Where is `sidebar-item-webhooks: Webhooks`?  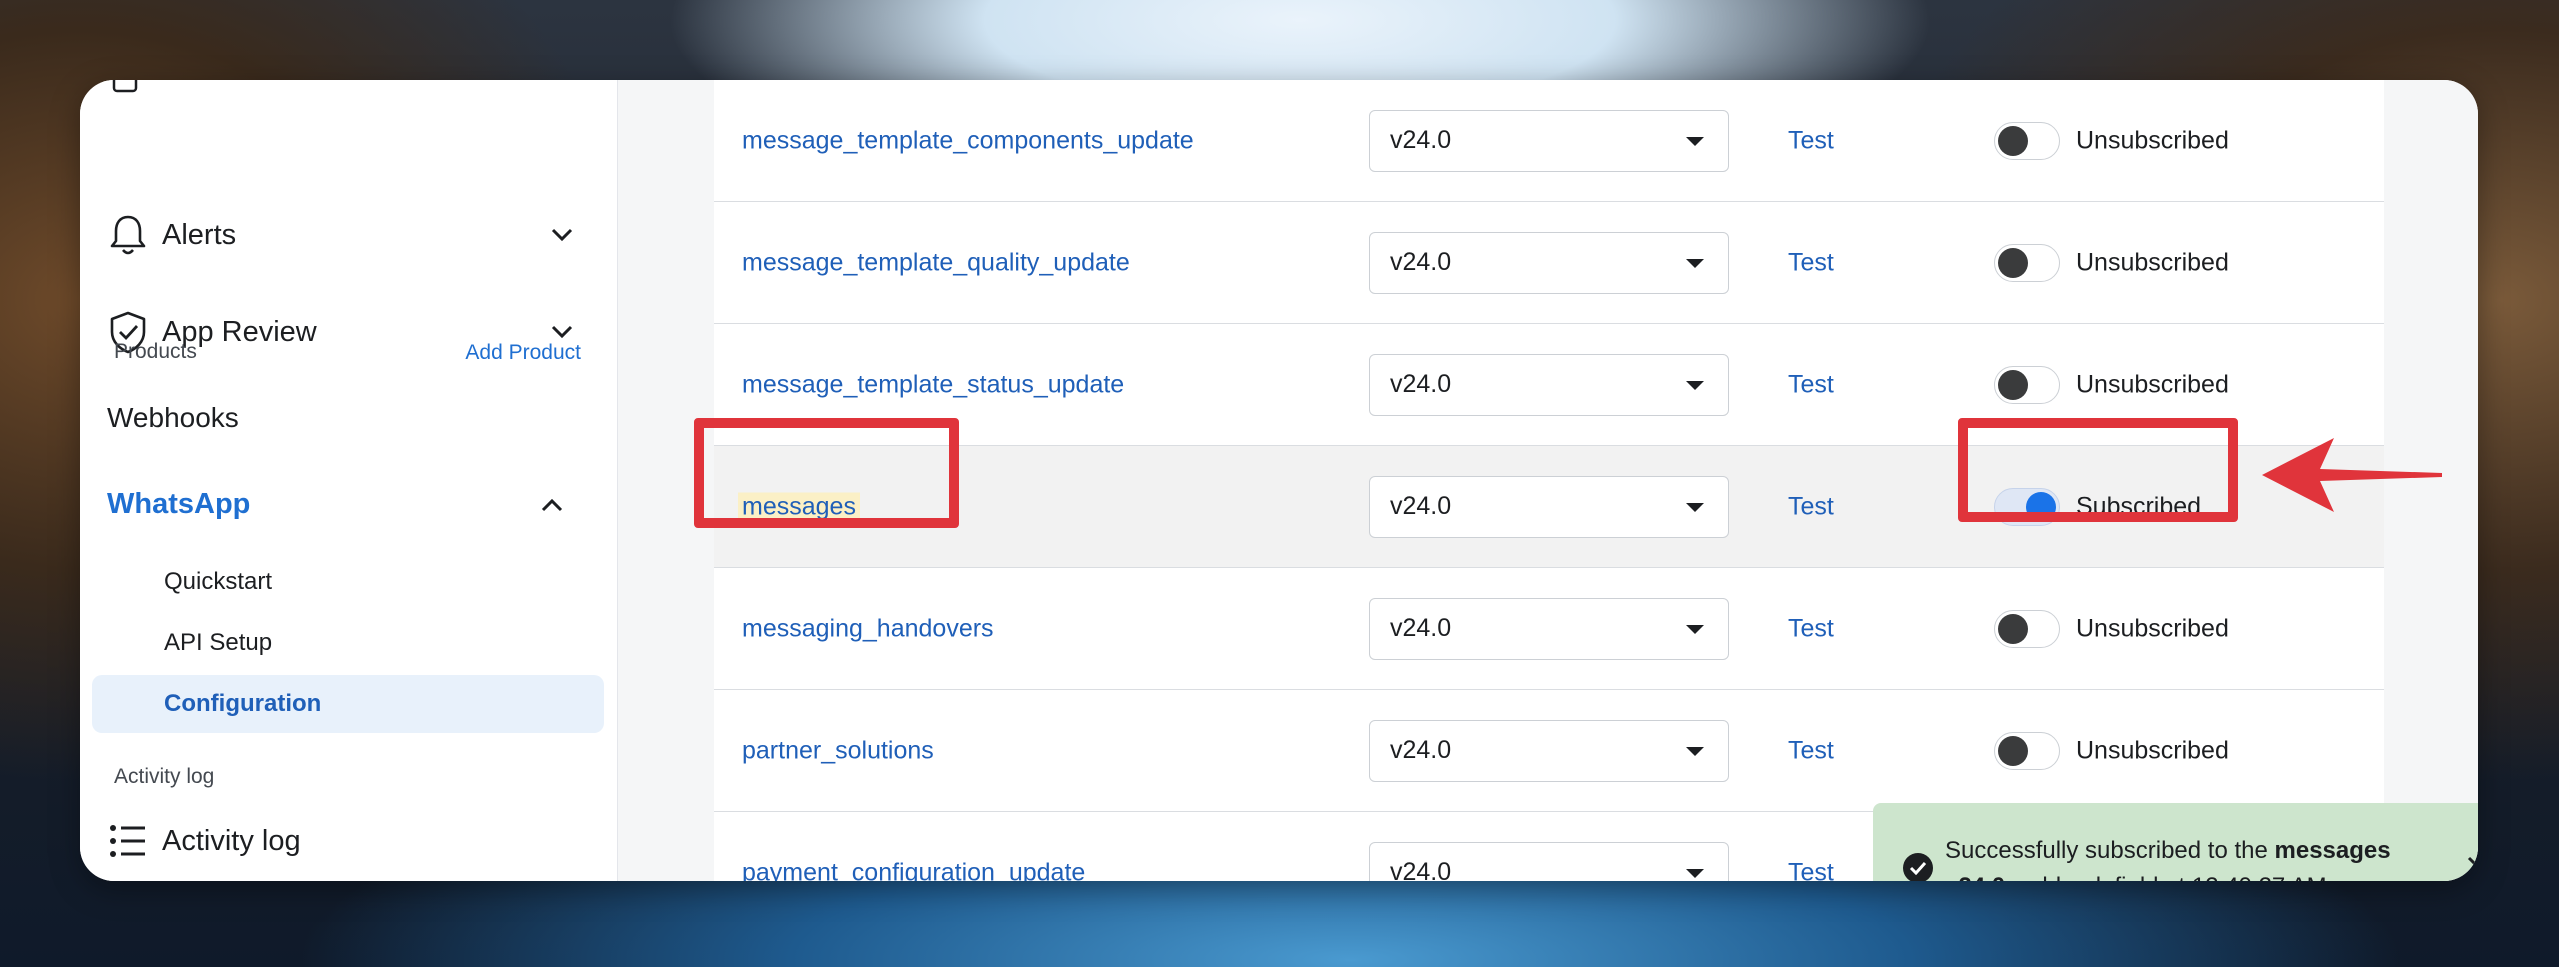 sidebar-item-webhooks: Webhooks is located at coordinates (173, 418).